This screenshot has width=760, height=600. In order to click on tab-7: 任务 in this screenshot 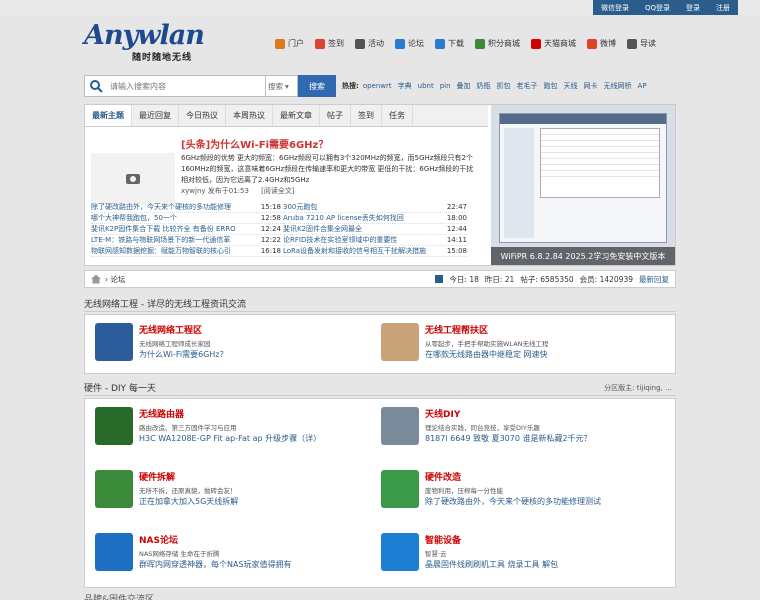, I will do `click(397, 115)`.